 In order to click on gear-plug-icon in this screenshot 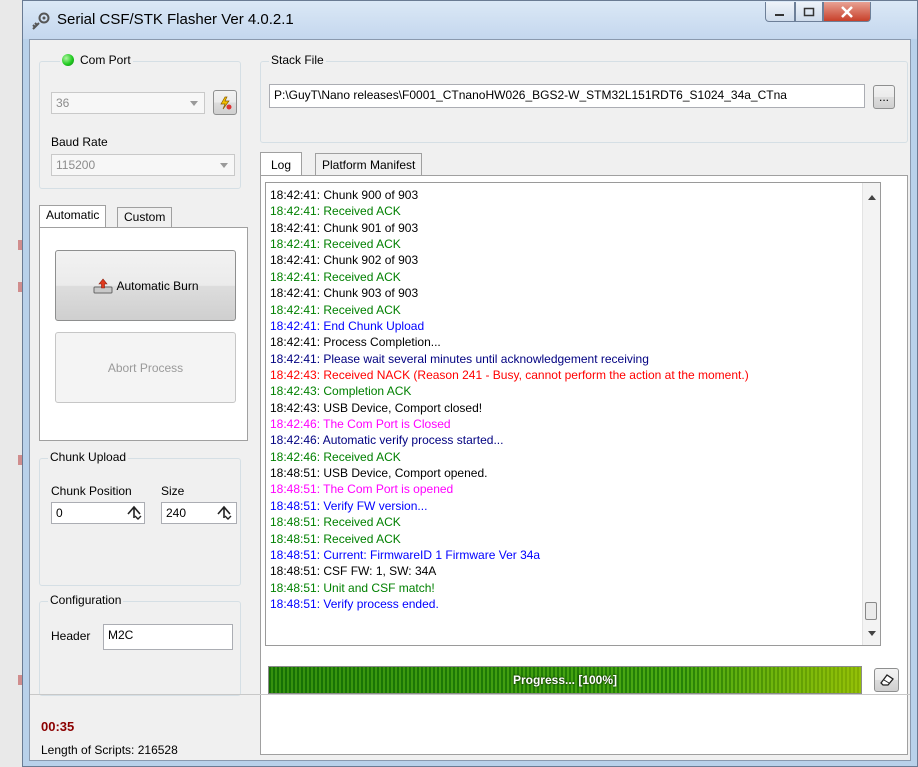, I will do `click(41, 21)`.